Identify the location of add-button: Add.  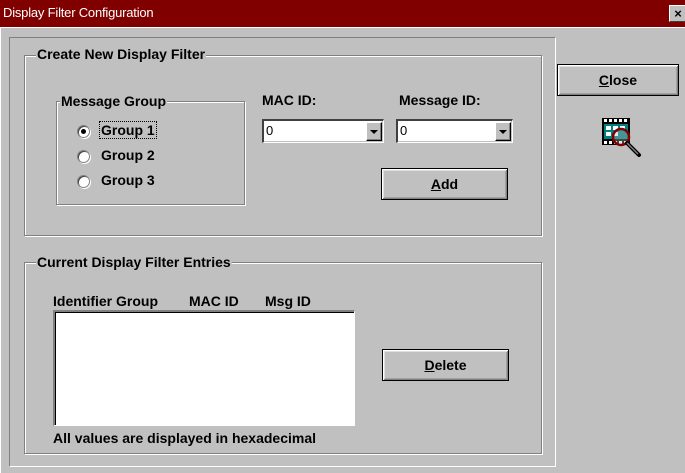
(444, 184).